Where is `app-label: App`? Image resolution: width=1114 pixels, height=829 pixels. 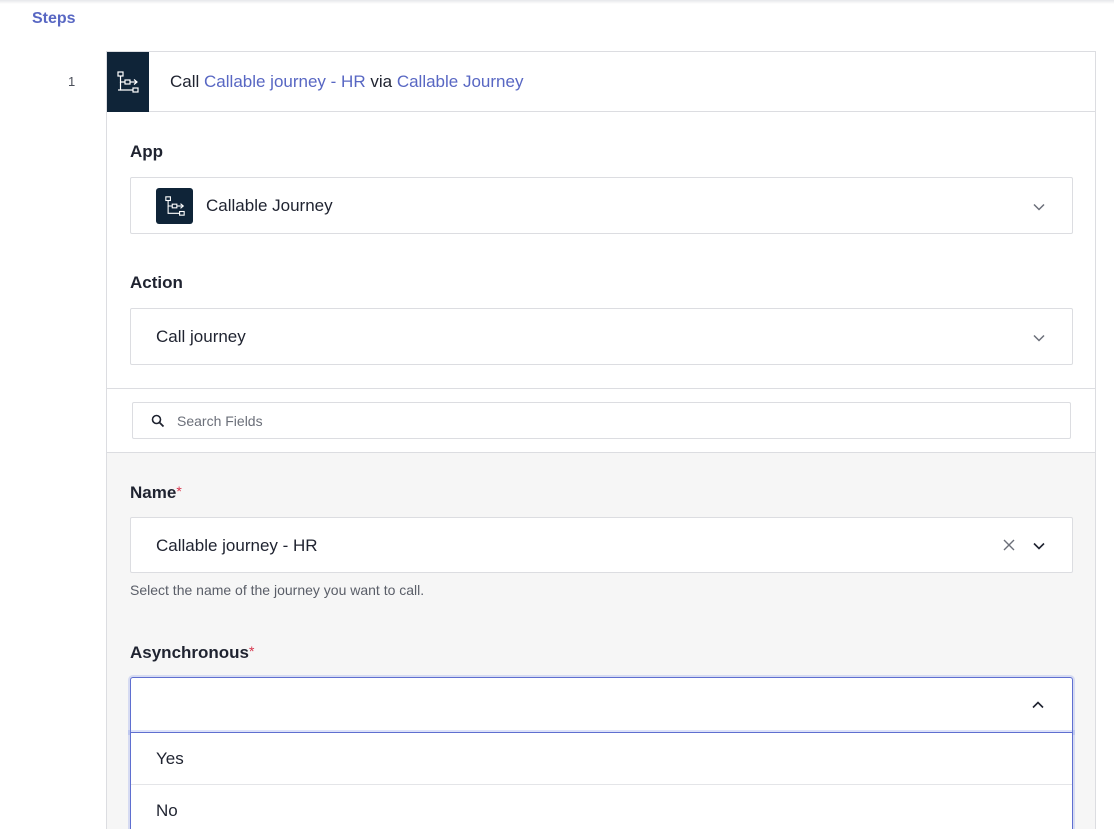 app-label: App is located at coordinates (147, 151).